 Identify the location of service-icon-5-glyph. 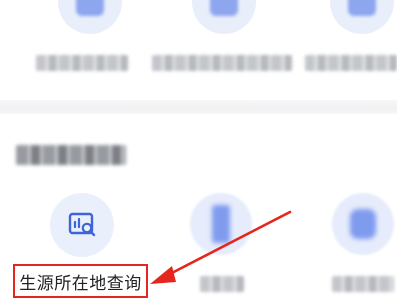
(221, 224).